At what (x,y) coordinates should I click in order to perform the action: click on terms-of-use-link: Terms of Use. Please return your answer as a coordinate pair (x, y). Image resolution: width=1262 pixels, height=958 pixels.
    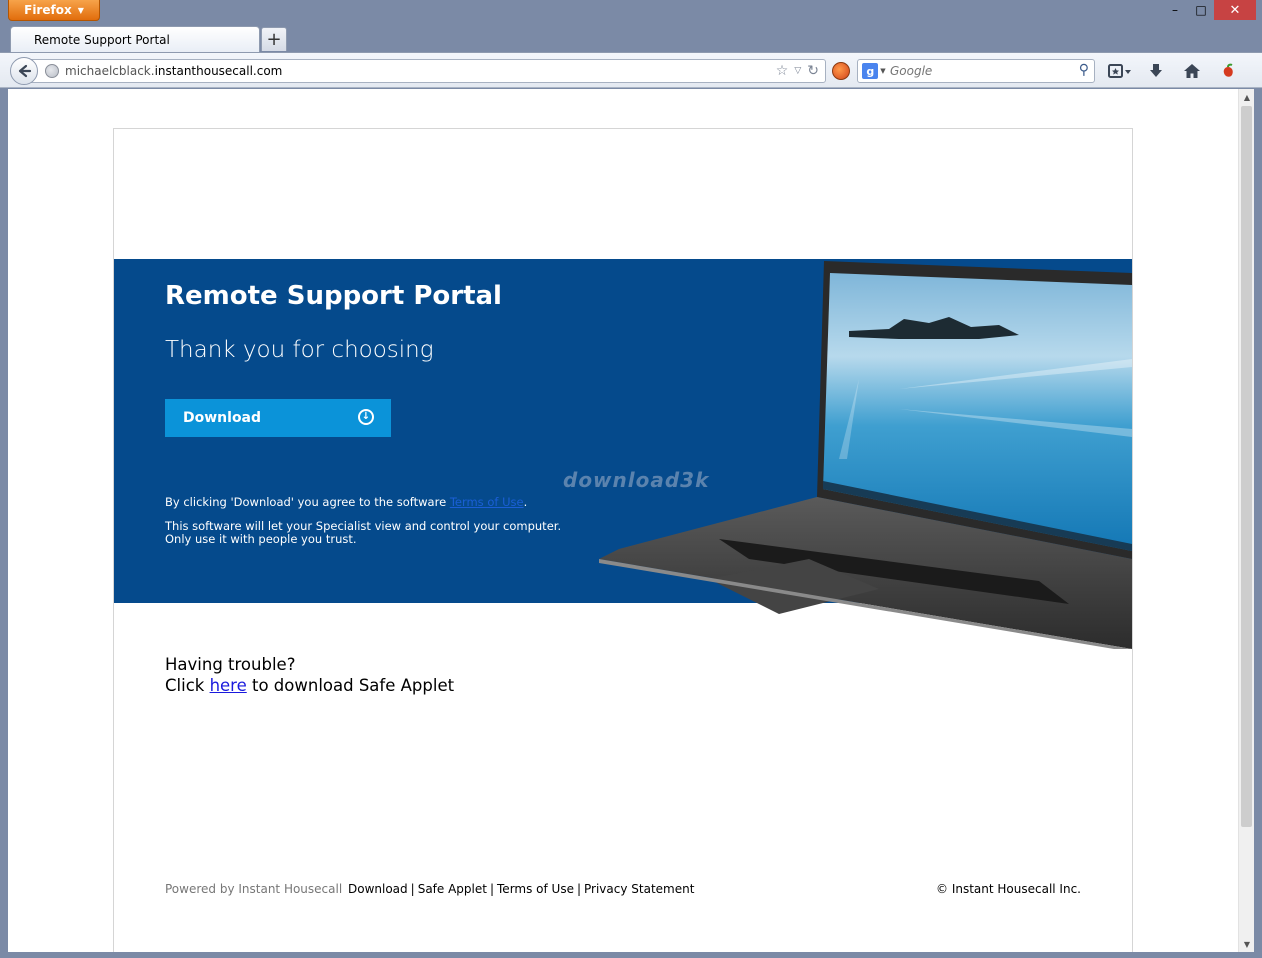
    Looking at the image, I should click on (487, 502).